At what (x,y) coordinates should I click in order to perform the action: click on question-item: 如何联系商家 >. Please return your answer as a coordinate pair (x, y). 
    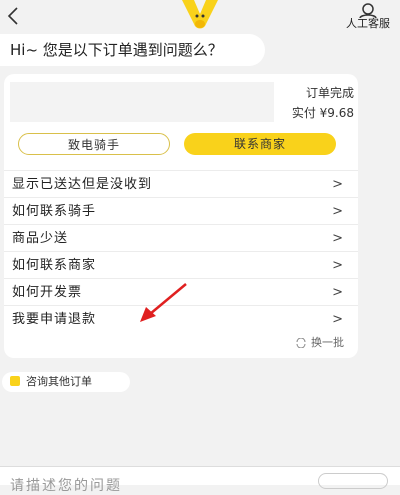
    Looking at the image, I should click on (181, 264).